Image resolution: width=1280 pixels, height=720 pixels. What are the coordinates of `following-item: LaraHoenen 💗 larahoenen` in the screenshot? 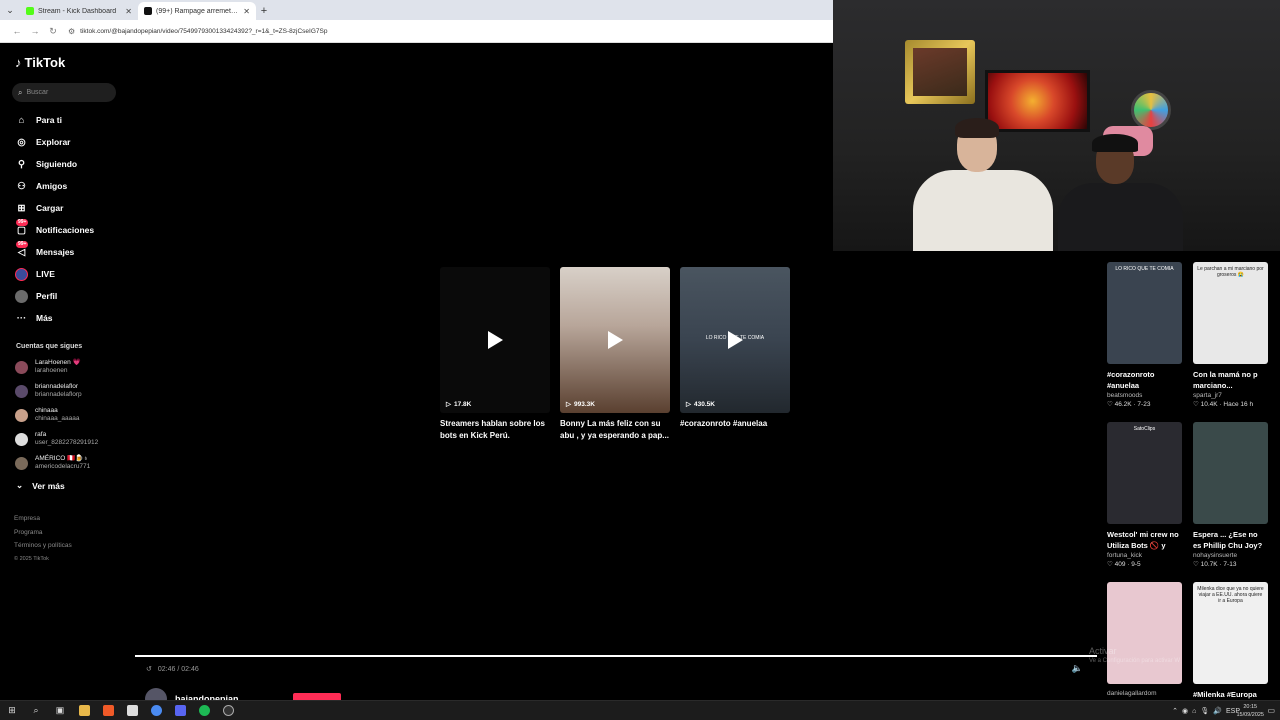 It's located at (56, 367).